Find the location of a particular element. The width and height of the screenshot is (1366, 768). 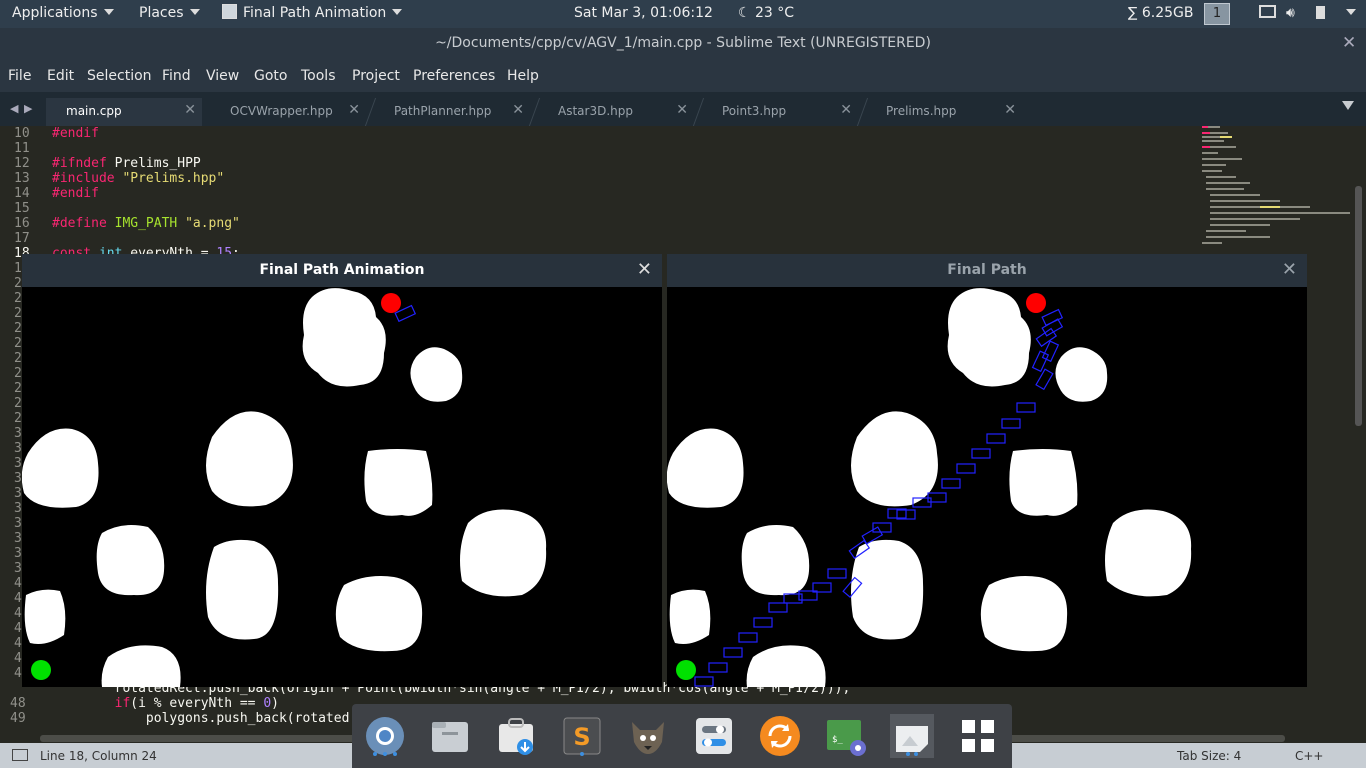

line-number: 14 is located at coordinates (22, 193).